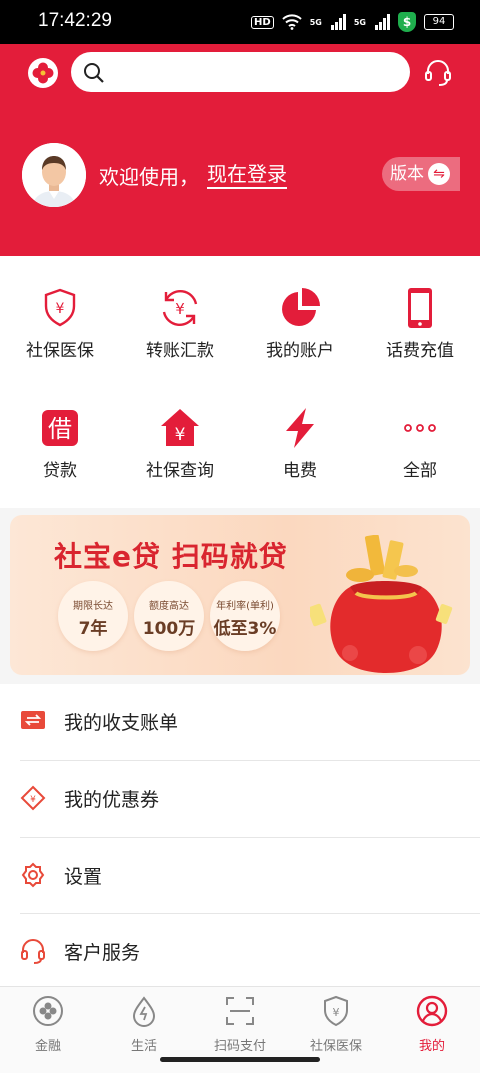 The height and width of the screenshot is (1073, 480). I want to click on avatar, so click(54, 175).